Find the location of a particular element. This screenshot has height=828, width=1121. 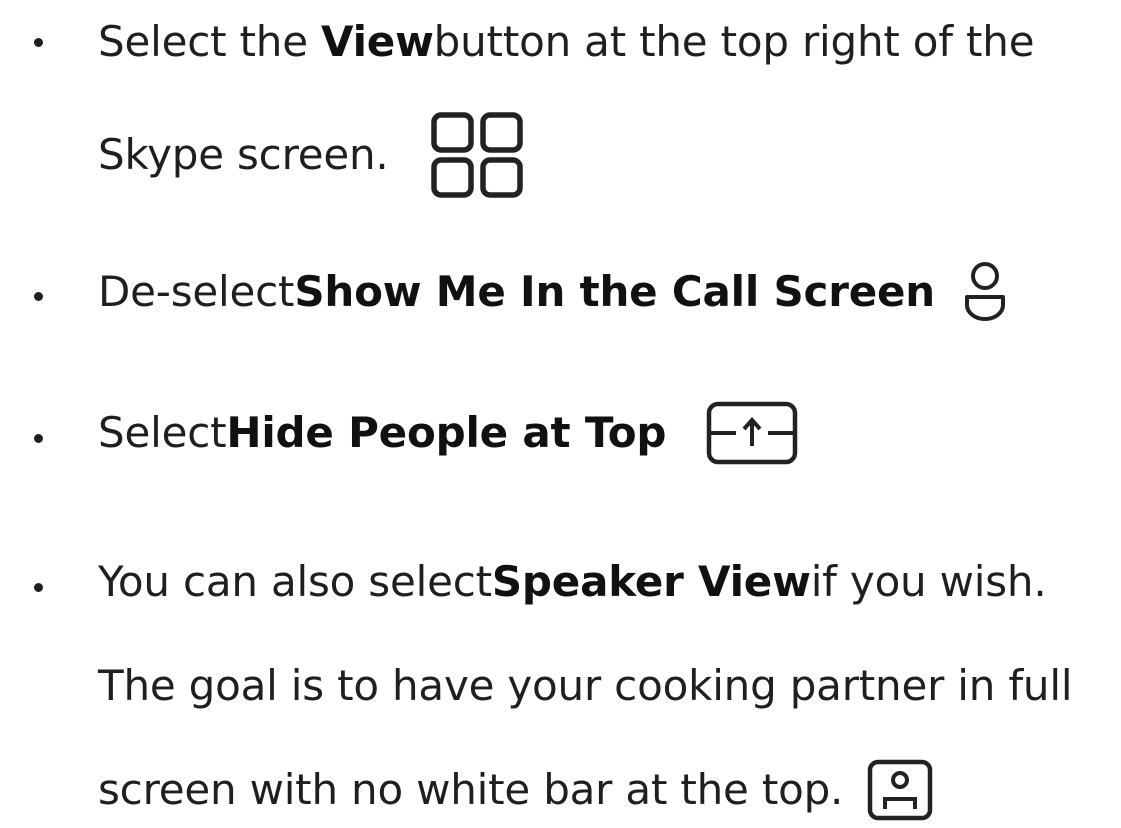

instruction-line-4: Select Hide People at Top is located at coordinates (448, 433).